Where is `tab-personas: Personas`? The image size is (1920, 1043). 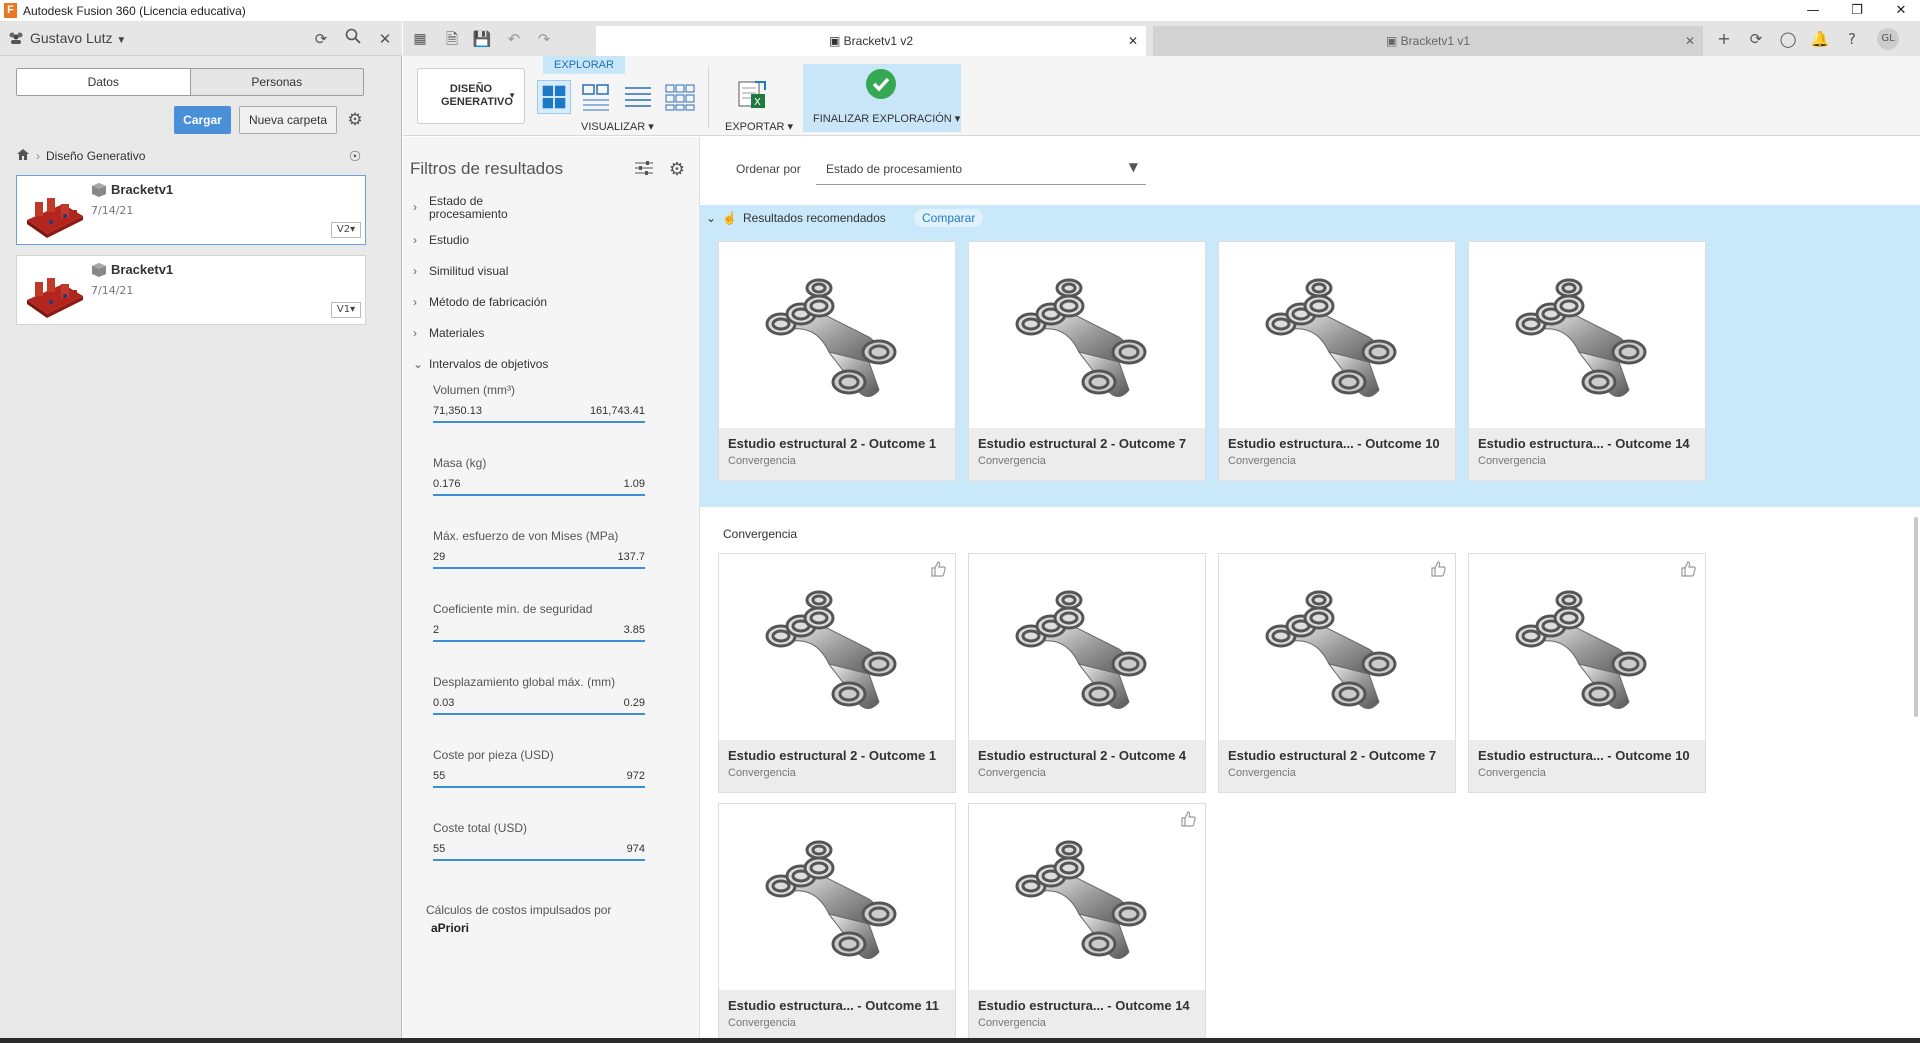
tab-personas: Personas is located at coordinates (277, 82).